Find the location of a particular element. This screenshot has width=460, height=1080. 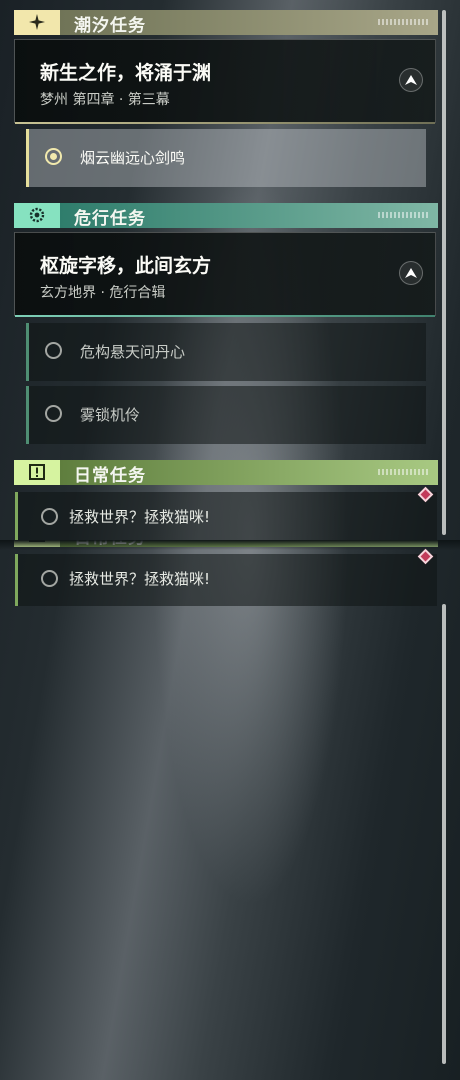

objective-item: 雾锁机伶 is located at coordinates (226, 415).